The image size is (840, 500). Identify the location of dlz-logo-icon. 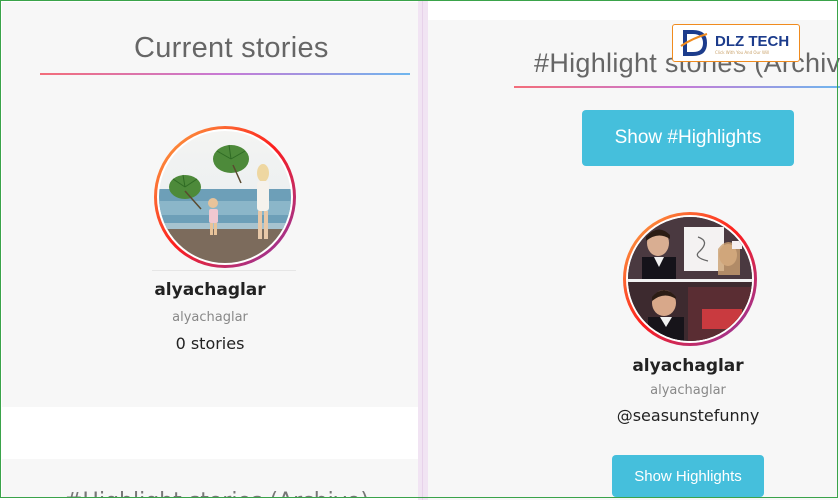
(694, 43).